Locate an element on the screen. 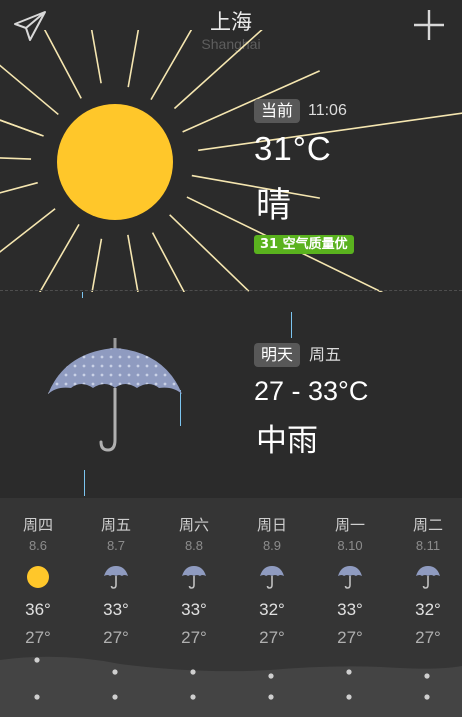 The height and width of the screenshot is (717, 462). forecast-date: 8.9 is located at coordinates (272, 545).